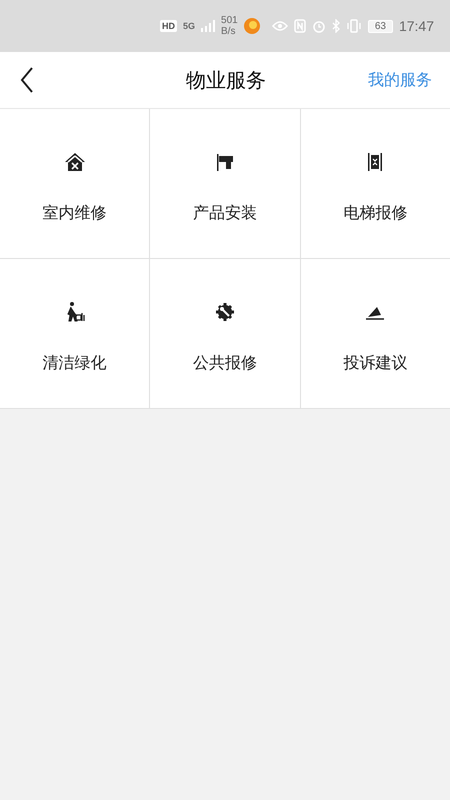 The width and height of the screenshot is (450, 800). I want to click on clock-time: 17:47, so click(416, 26).